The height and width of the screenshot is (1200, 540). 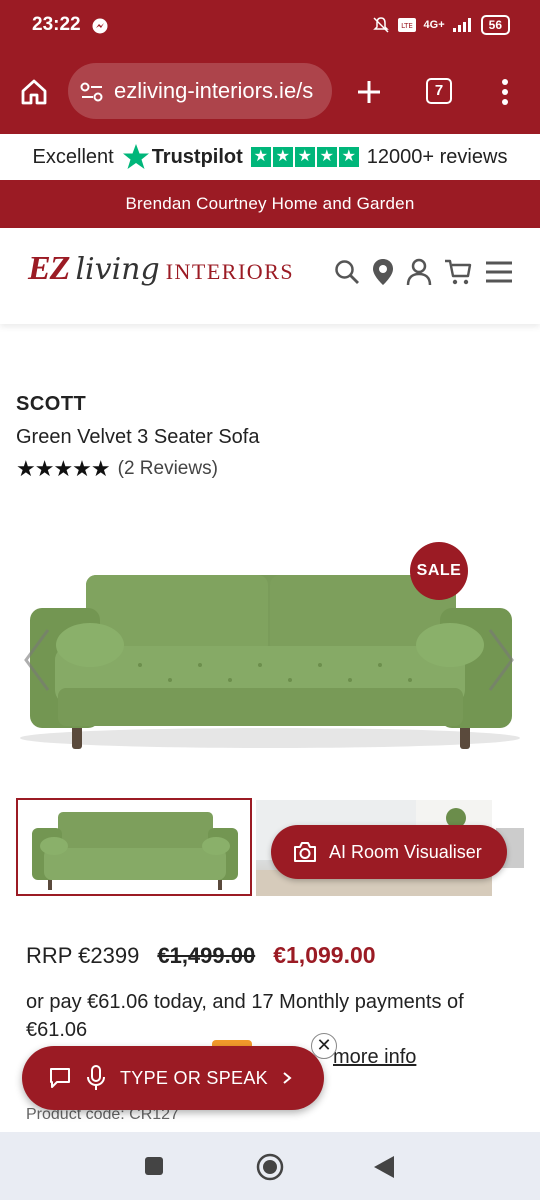 I want to click on ez-living-logo: EZ living INTERIORS, so click(x=161, y=269).